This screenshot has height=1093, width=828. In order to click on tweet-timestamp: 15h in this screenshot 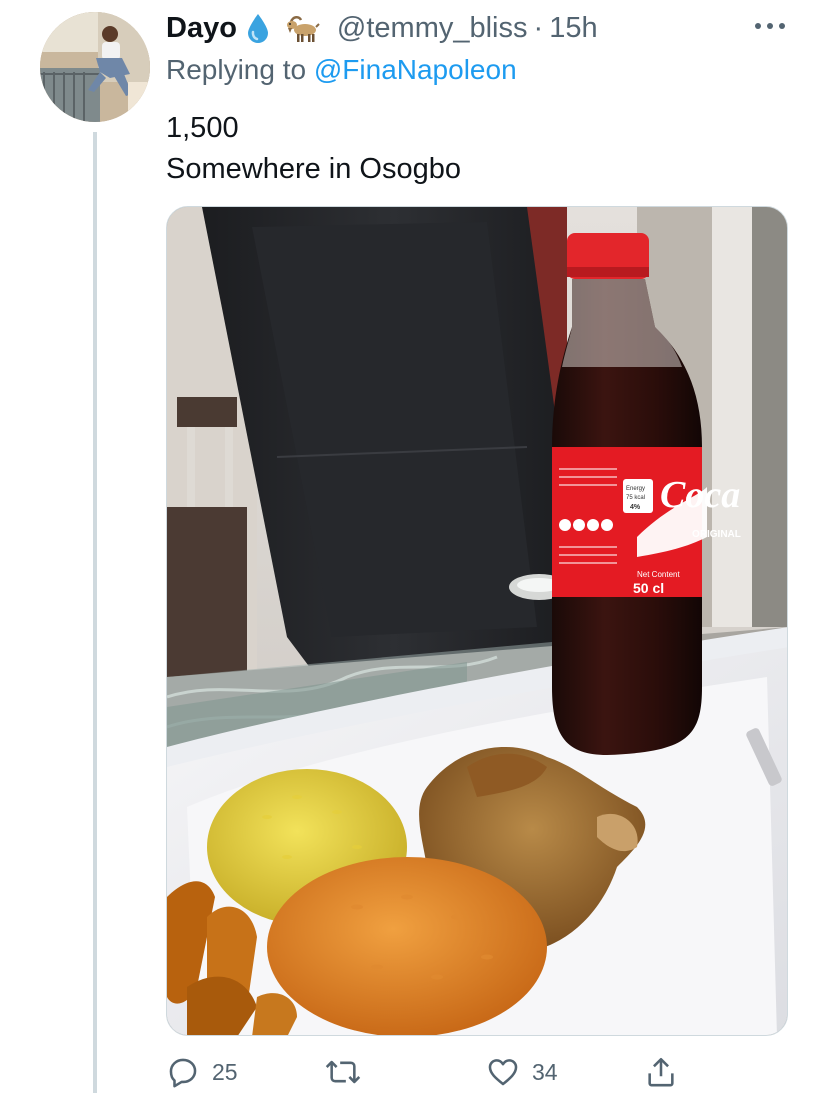, I will do `click(573, 28)`.